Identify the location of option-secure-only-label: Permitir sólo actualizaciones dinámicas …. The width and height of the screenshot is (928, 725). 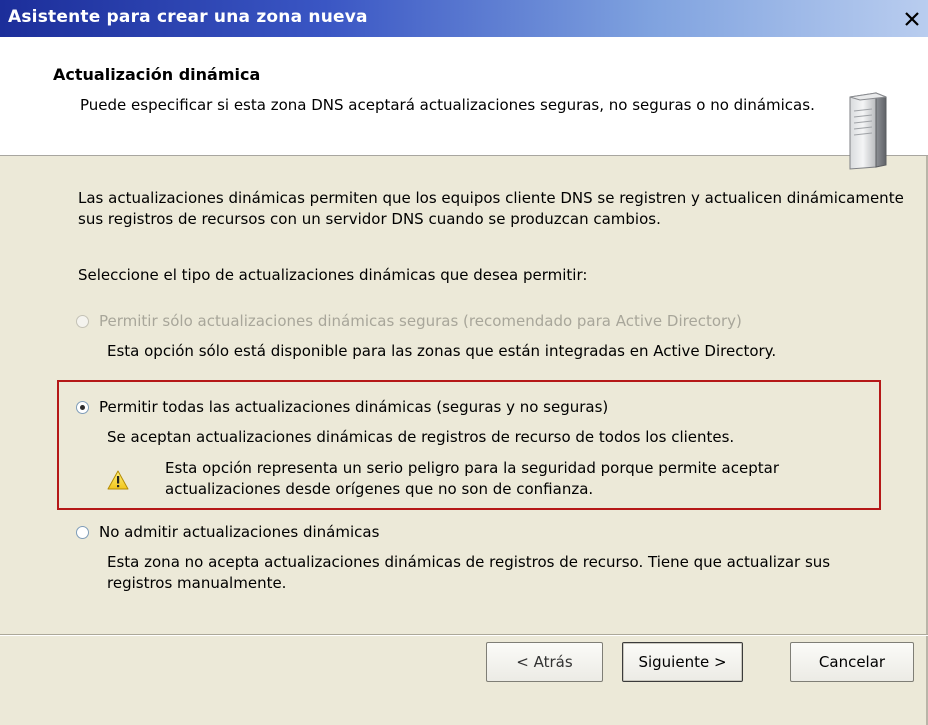
(420, 321).